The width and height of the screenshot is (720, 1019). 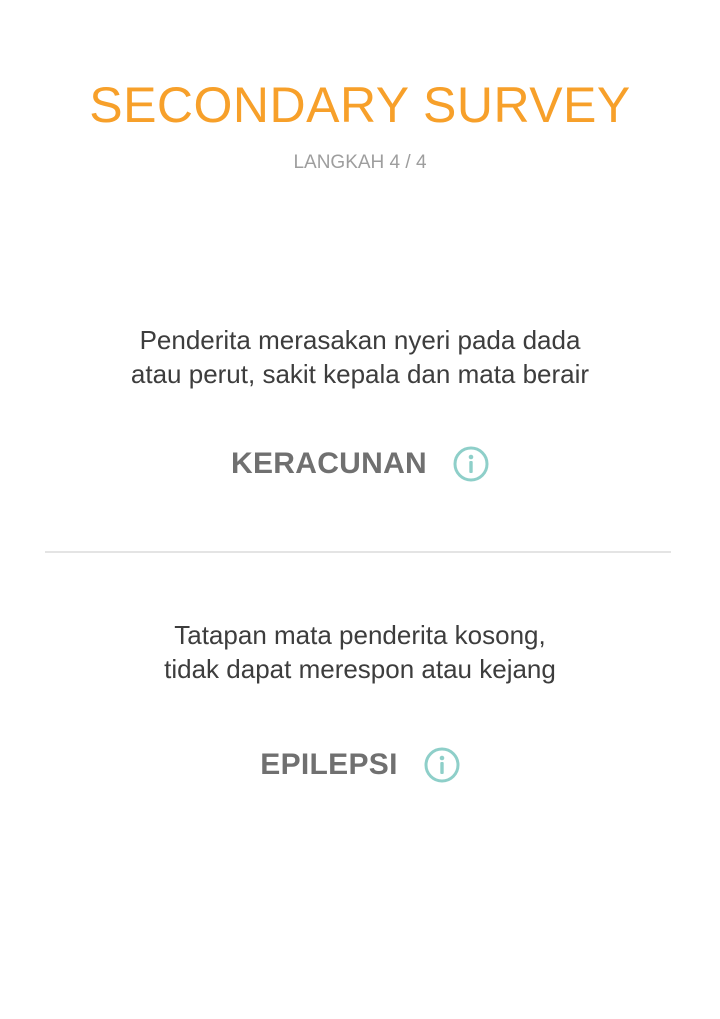 I want to click on diagnosis-label: EPILEPSI, so click(x=328, y=765).